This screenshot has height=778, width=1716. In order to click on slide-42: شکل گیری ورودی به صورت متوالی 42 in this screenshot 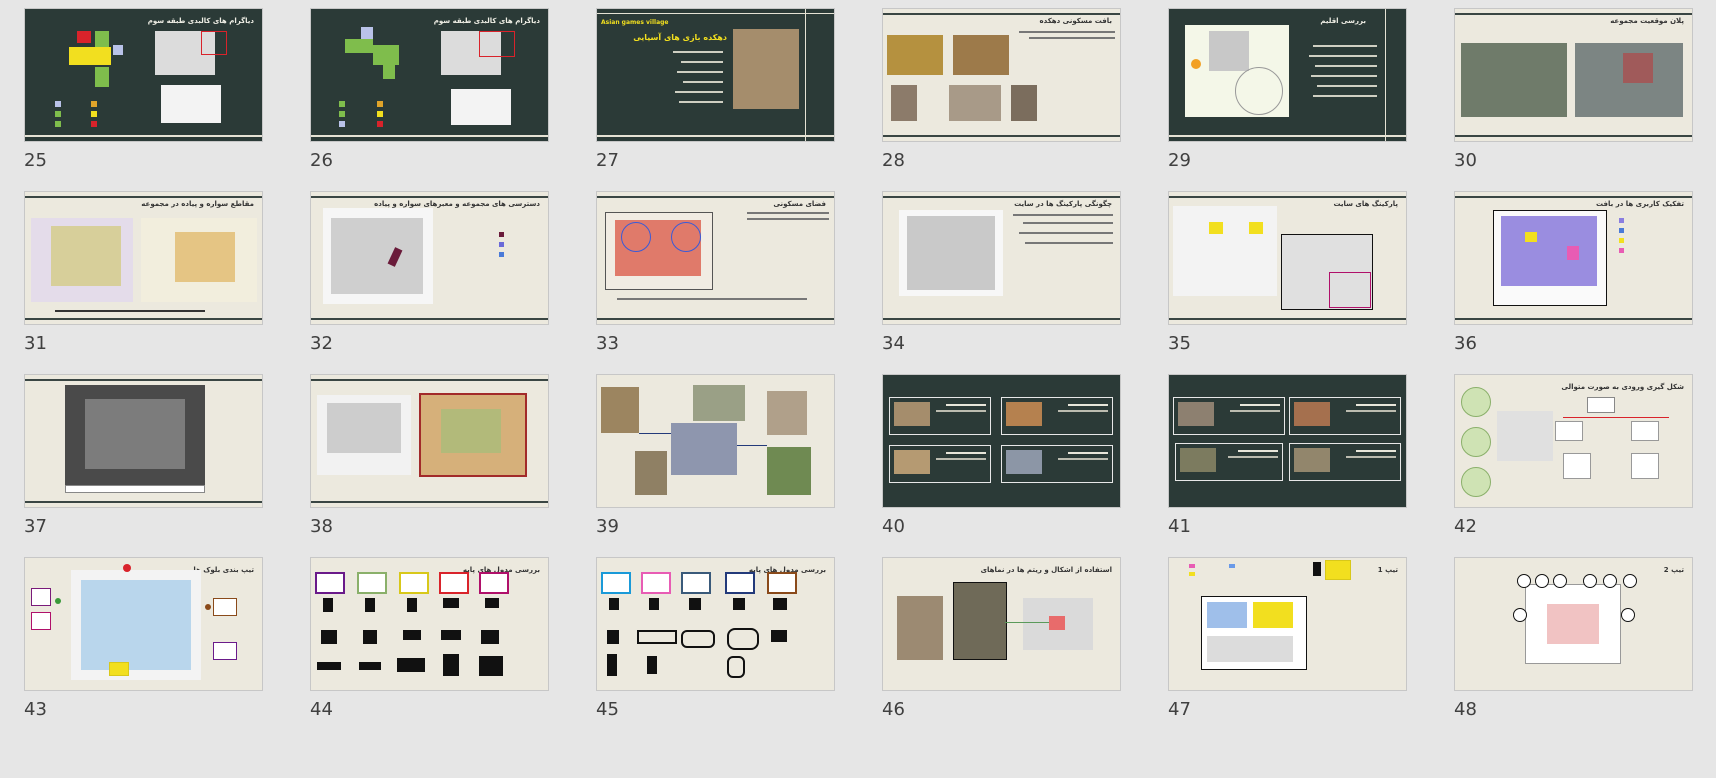, I will do `click(1574, 466)`.